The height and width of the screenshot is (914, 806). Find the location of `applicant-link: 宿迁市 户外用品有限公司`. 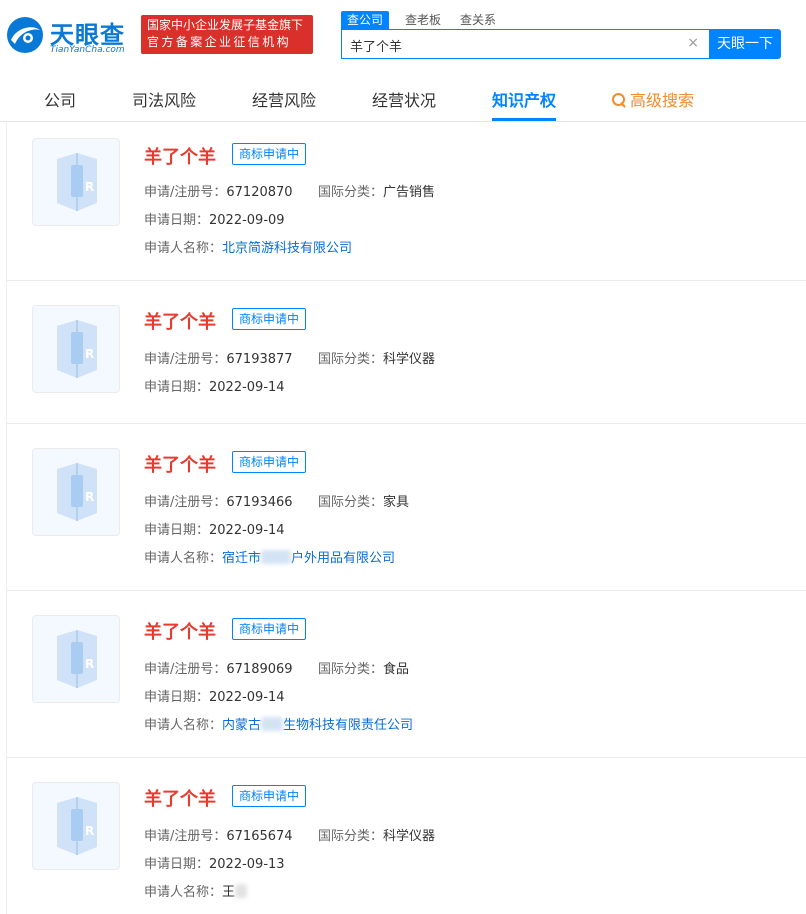

applicant-link: 宿迁市 户外用品有限公司 is located at coordinates (308, 558).